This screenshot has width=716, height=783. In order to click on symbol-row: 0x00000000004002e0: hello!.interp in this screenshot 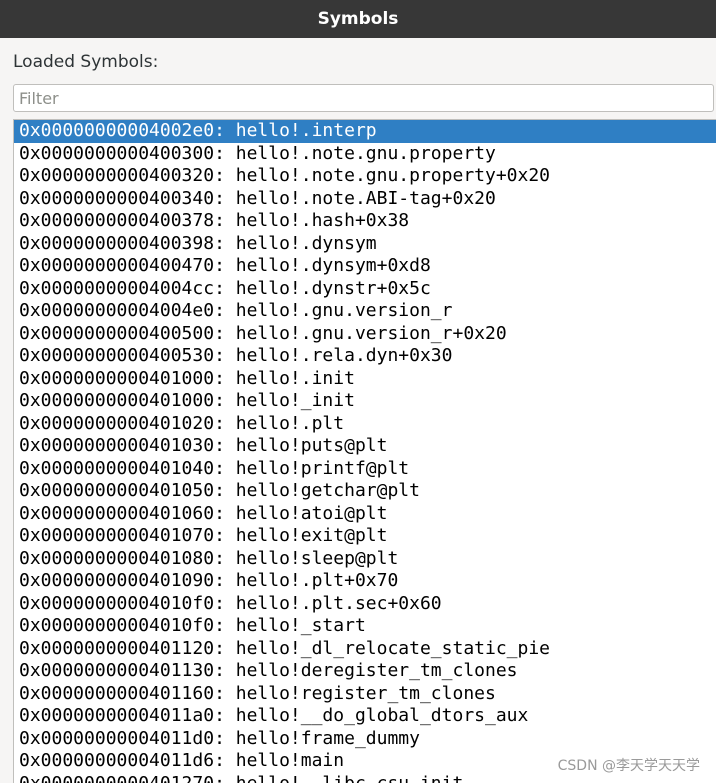, I will do `click(365, 131)`.